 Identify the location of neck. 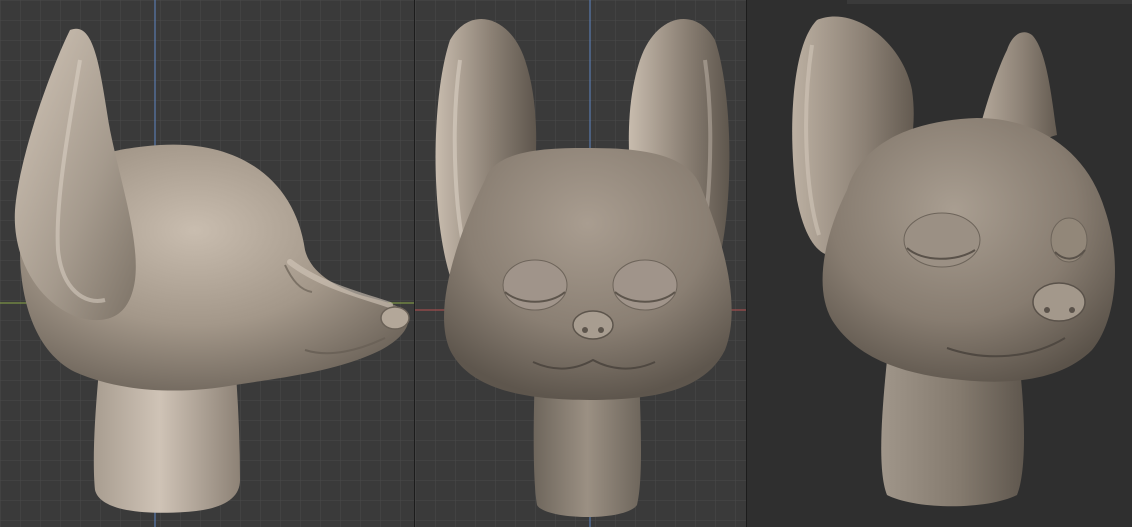
(952, 433).